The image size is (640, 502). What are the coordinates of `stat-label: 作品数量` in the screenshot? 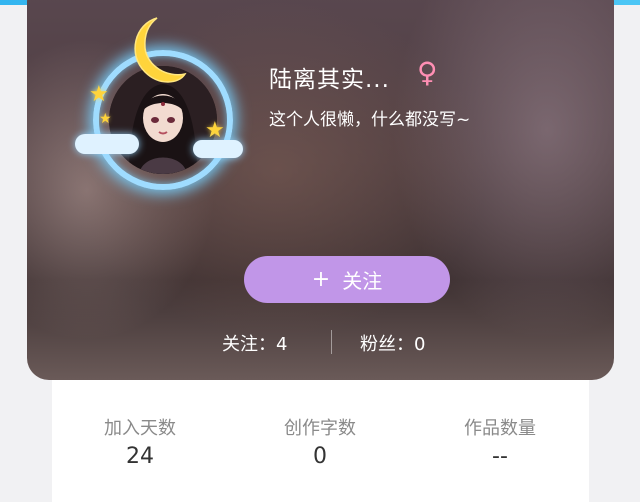 It's located at (500, 428).